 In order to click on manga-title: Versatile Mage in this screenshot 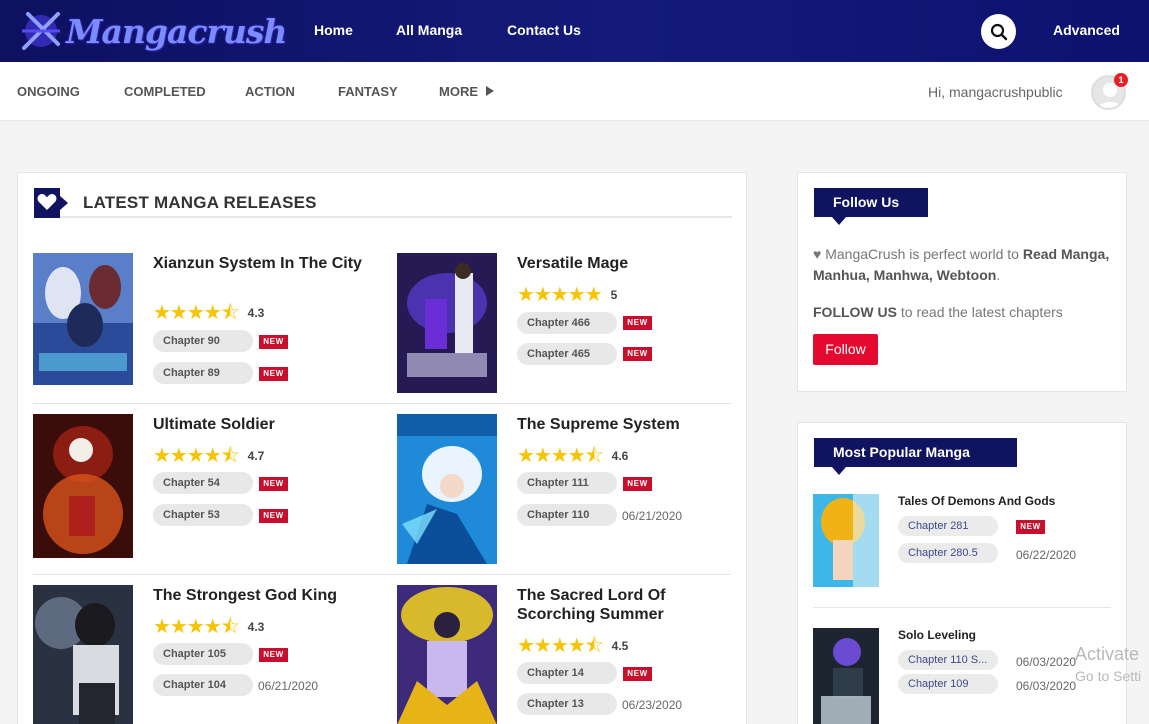, I will do `click(622, 263)`.